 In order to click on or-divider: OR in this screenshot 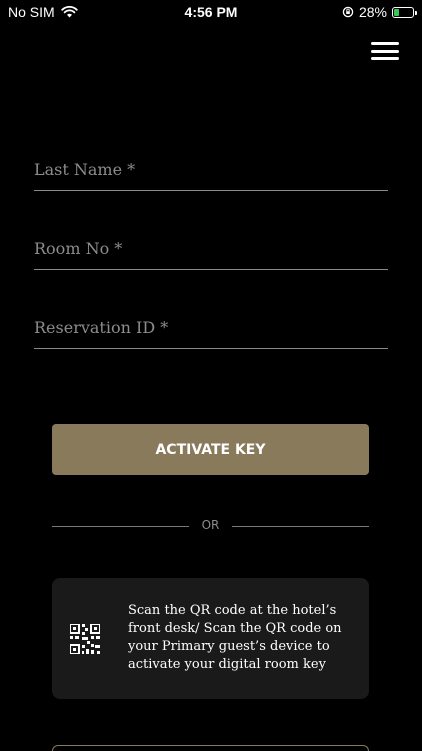, I will do `click(210, 526)`.